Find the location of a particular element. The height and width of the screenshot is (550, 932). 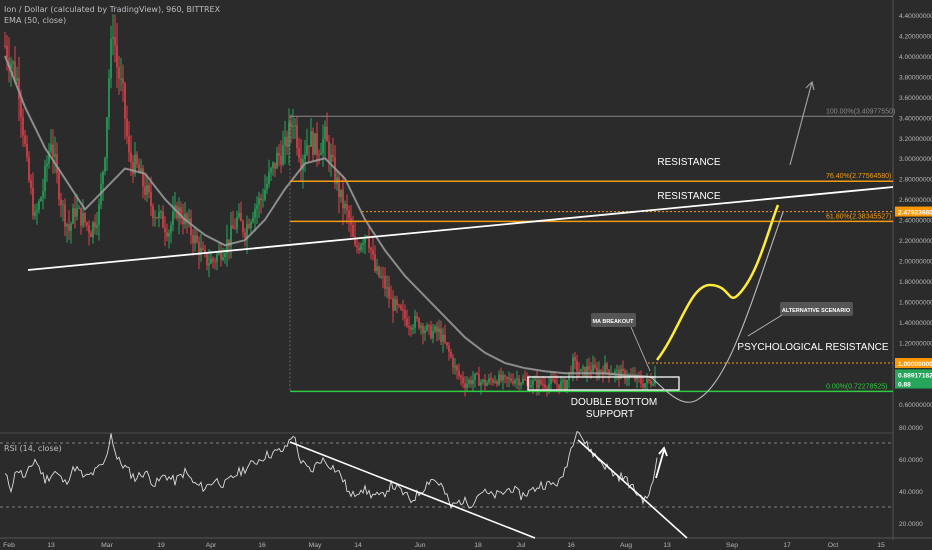

price-badge-text: 0.88 is located at coordinates (904, 385).